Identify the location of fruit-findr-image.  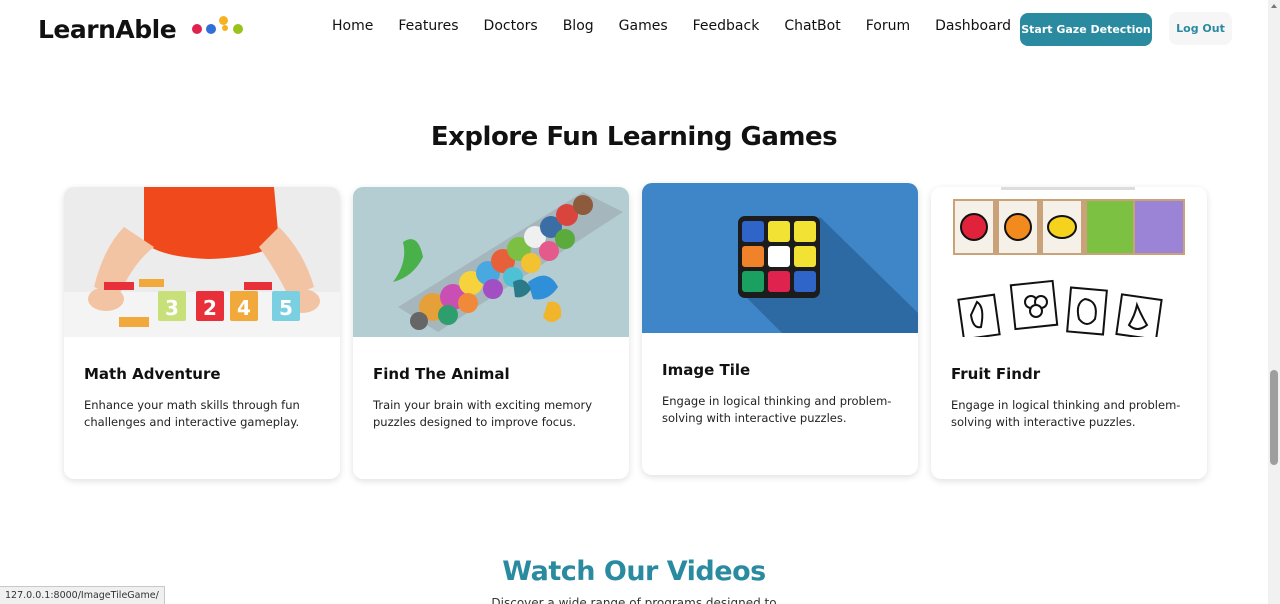
(1069, 262).